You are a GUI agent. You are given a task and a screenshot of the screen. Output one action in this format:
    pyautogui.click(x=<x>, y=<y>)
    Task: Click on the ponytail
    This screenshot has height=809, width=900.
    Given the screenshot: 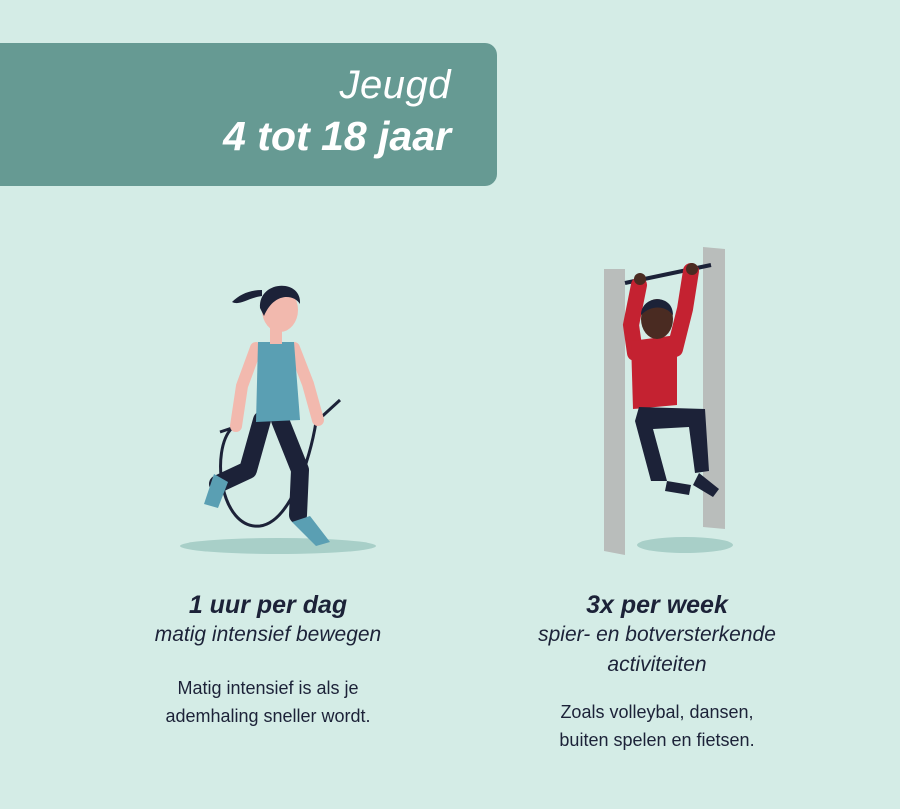 What is the action you would take?
    pyautogui.click(x=247, y=297)
    